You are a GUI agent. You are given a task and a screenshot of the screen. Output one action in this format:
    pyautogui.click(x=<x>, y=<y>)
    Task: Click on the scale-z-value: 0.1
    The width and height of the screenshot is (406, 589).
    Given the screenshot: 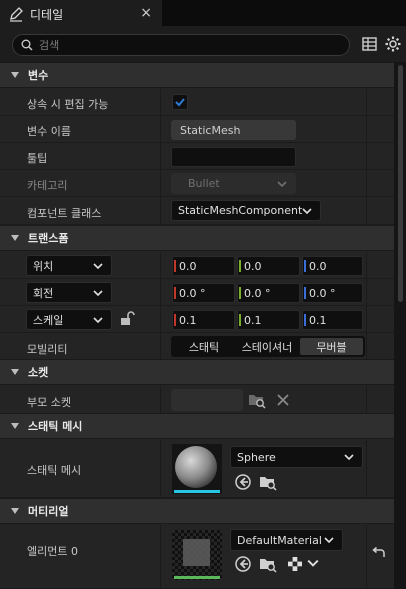 What is the action you would take?
    pyautogui.click(x=318, y=320)
    